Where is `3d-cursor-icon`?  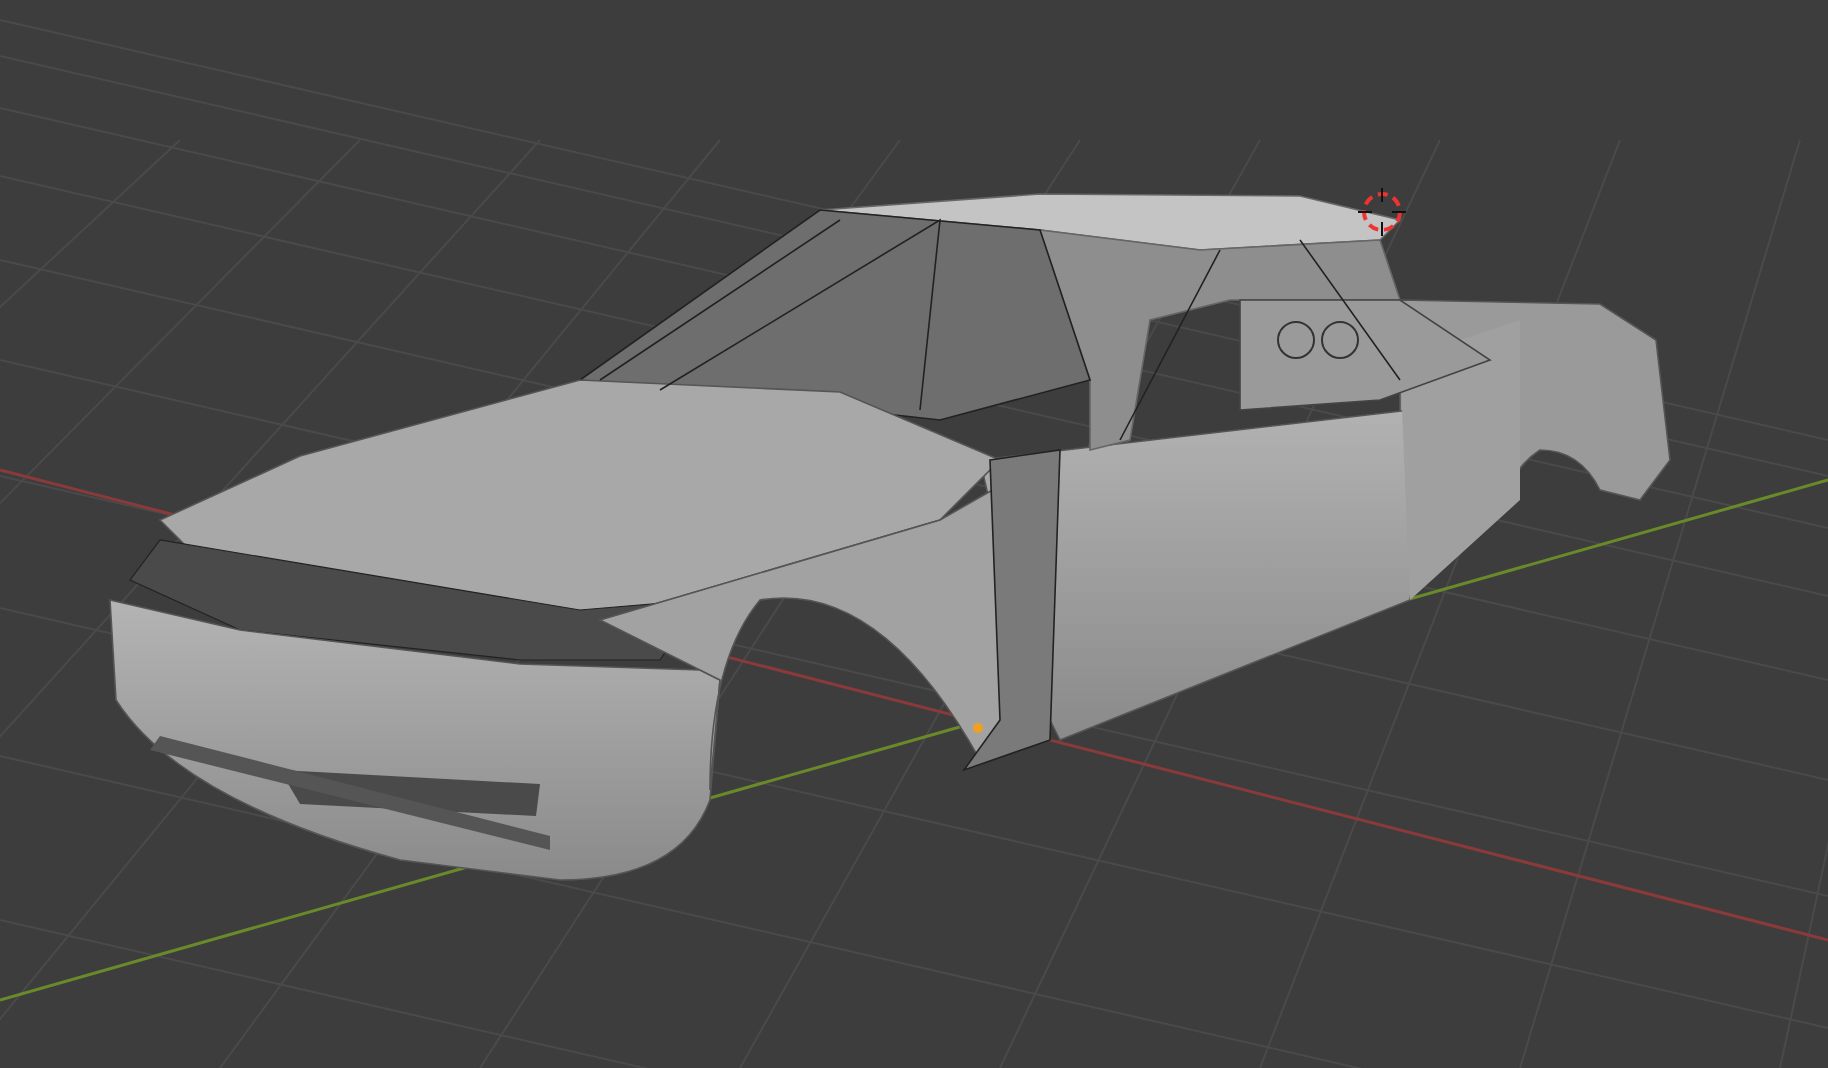
3d-cursor-icon is located at coordinates (1382, 212).